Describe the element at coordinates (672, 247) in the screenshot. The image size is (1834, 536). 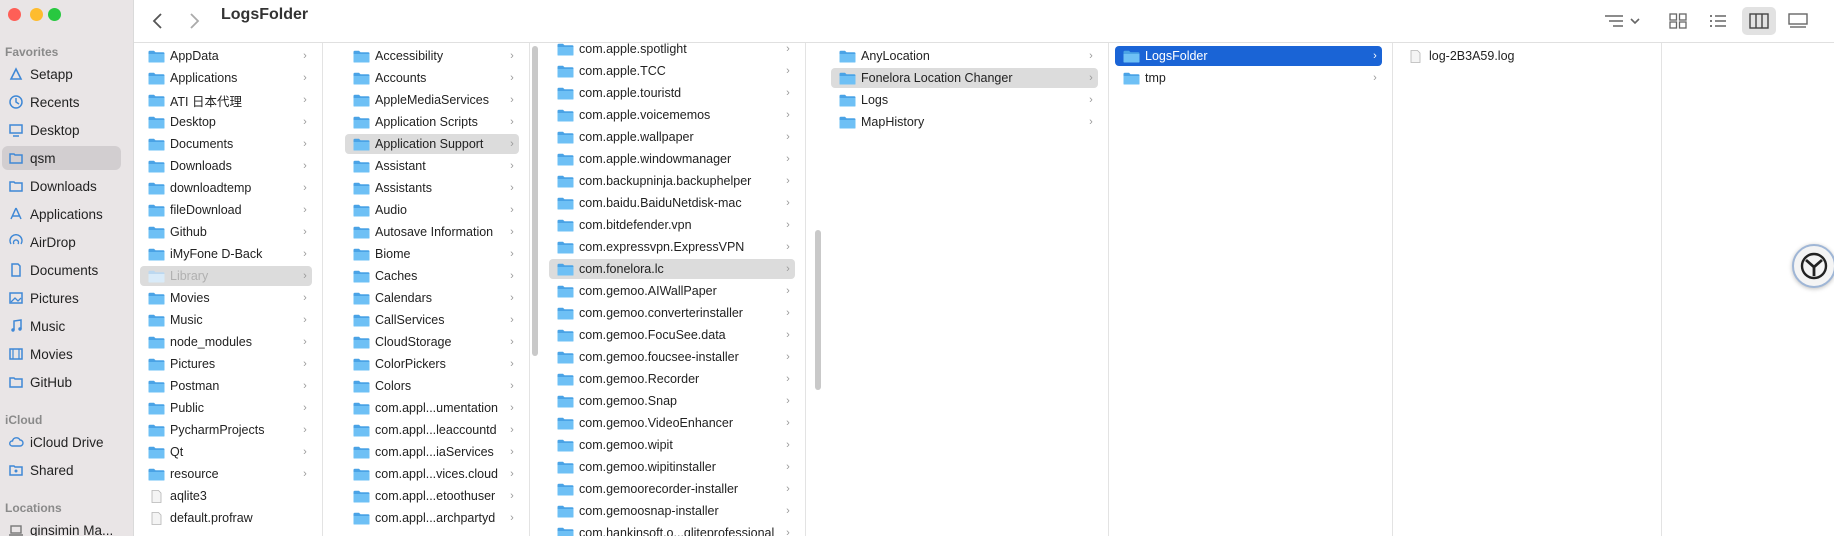
I see `folder-item: com.expressvpn.ExpressVPN ›` at that location.